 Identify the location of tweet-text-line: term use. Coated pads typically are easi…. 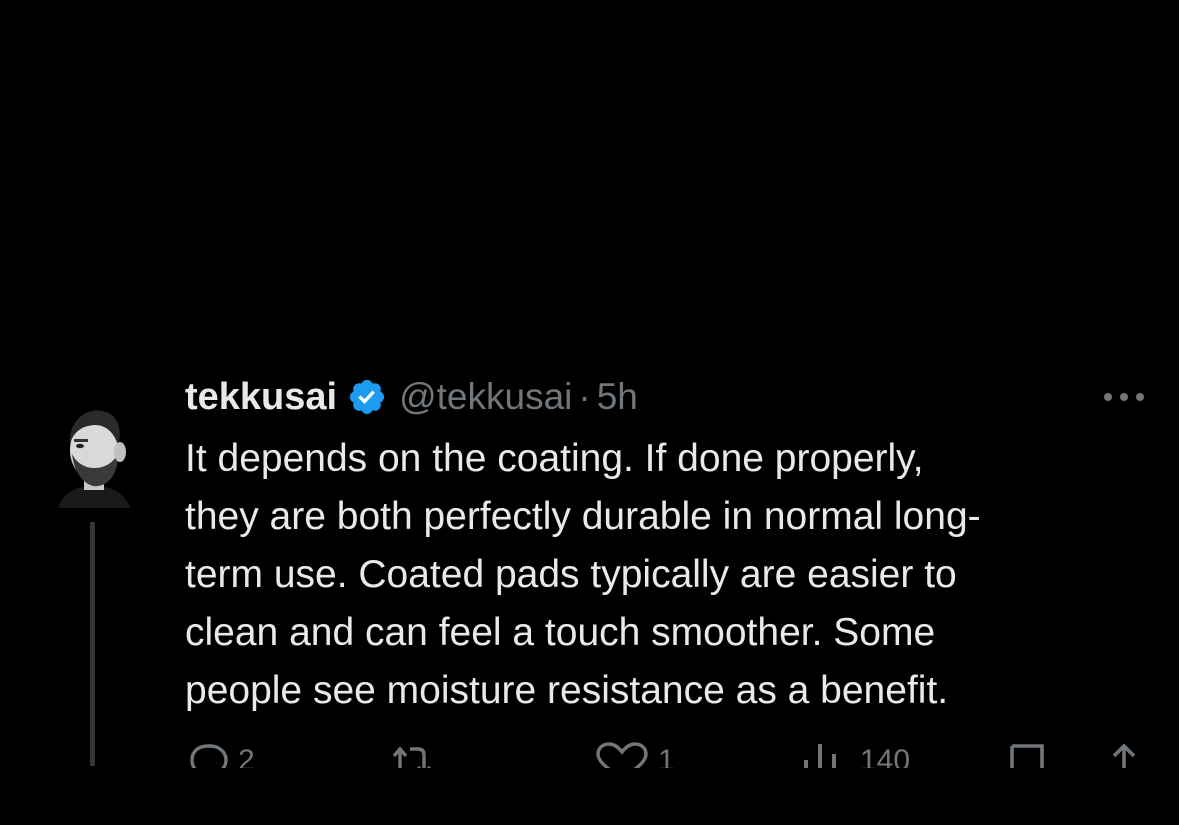
(571, 574).